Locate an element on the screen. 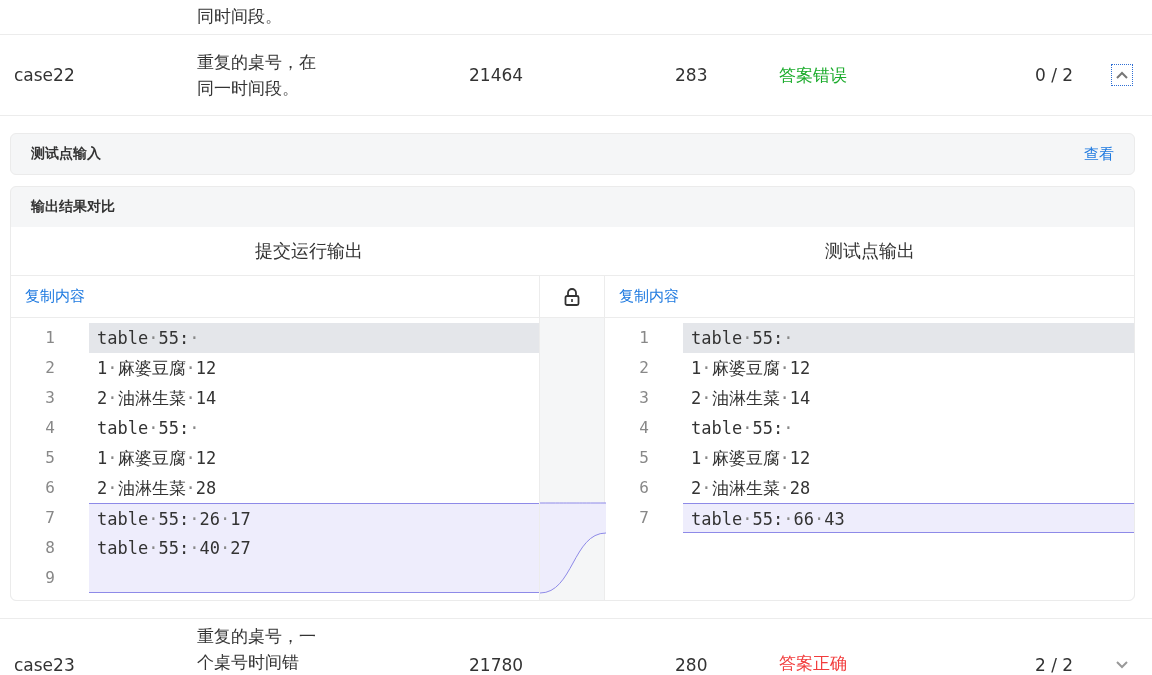 This screenshot has height=675, width=1152. time-value: 21780 is located at coordinates (497, 665).